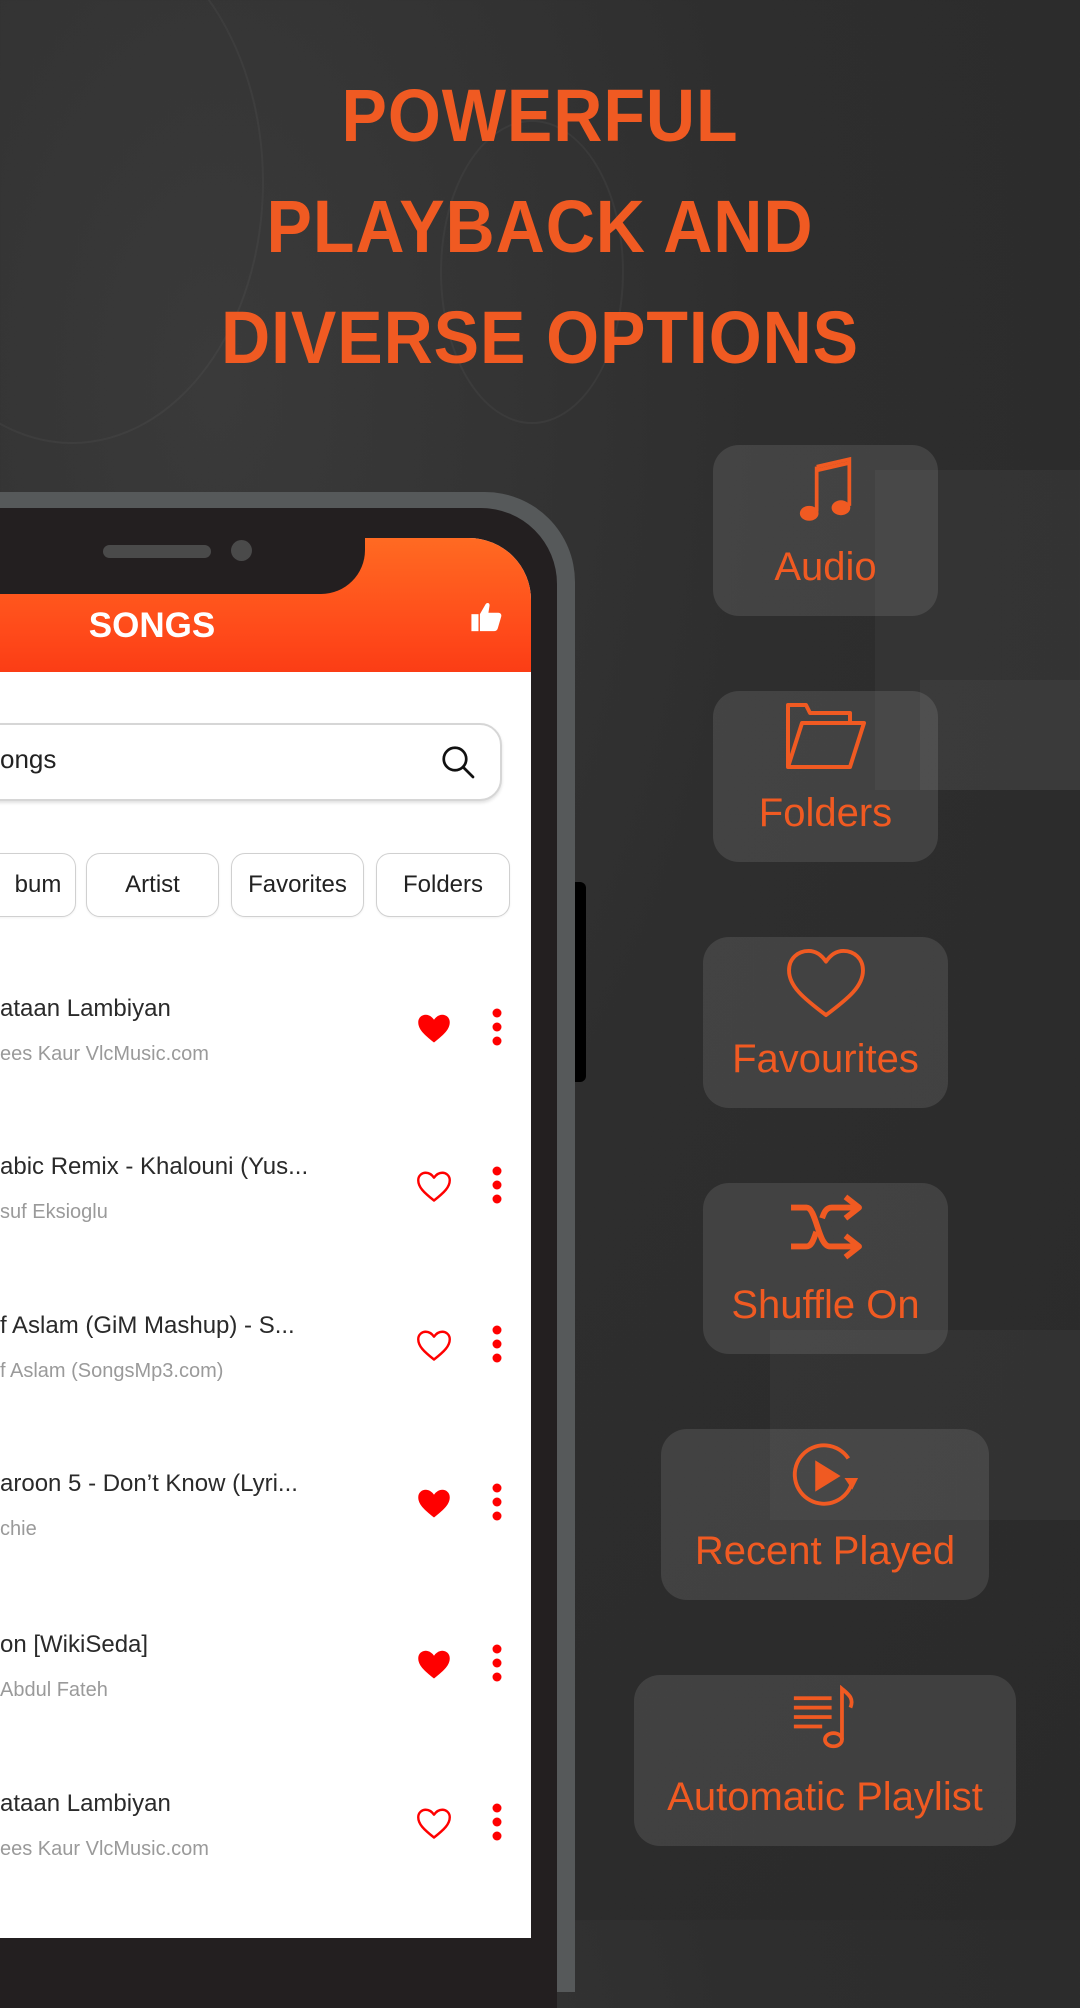 The width and height of the screenshot is (1080, 2008). What do you see at coordinates (487, 617) in the screenshot?
I see `thumbs-up-icon` at bounding box center [487, 617].